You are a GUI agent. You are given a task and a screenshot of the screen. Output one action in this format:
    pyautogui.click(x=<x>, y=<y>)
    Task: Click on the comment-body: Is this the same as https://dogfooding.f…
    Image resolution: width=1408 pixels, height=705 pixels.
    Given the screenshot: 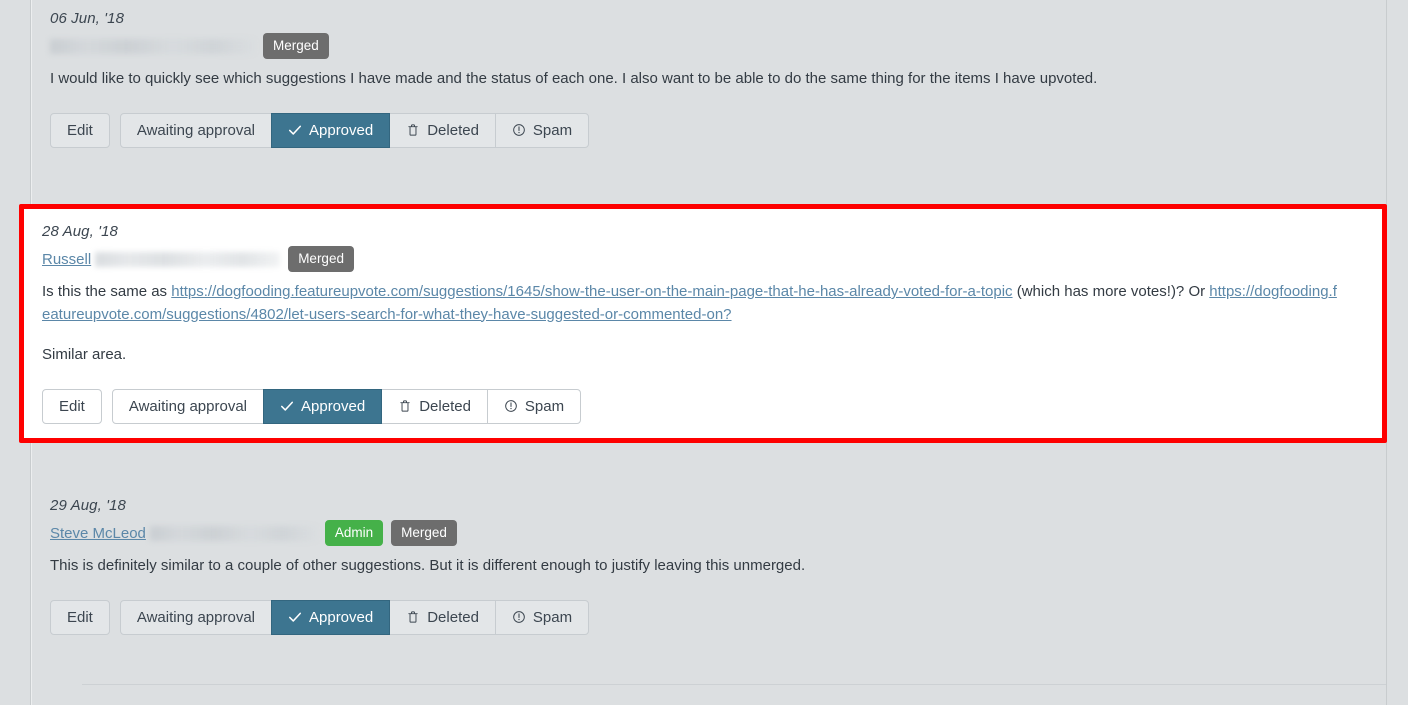 What is the action you would take?
    pyautogui.click(x=692, y=324)
    